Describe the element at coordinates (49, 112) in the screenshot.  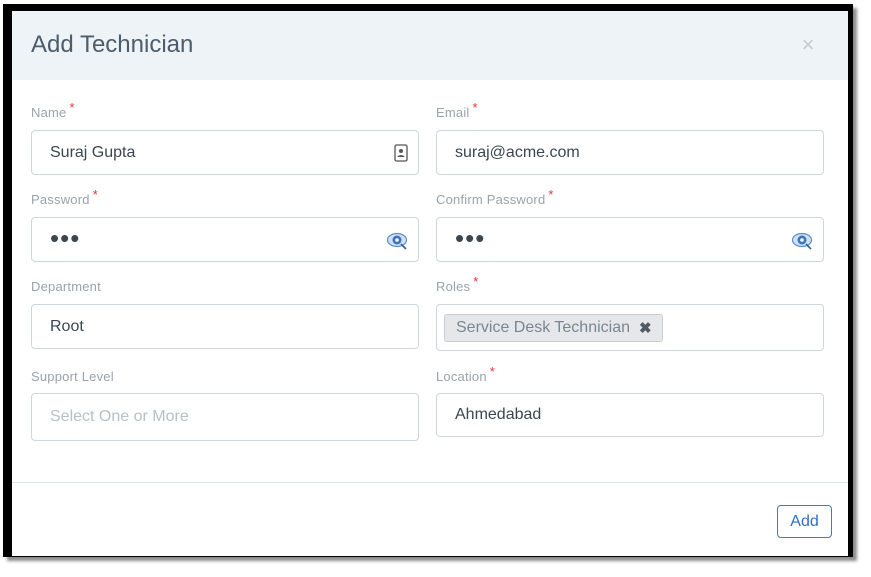
I see `name-label: Name` at that location.